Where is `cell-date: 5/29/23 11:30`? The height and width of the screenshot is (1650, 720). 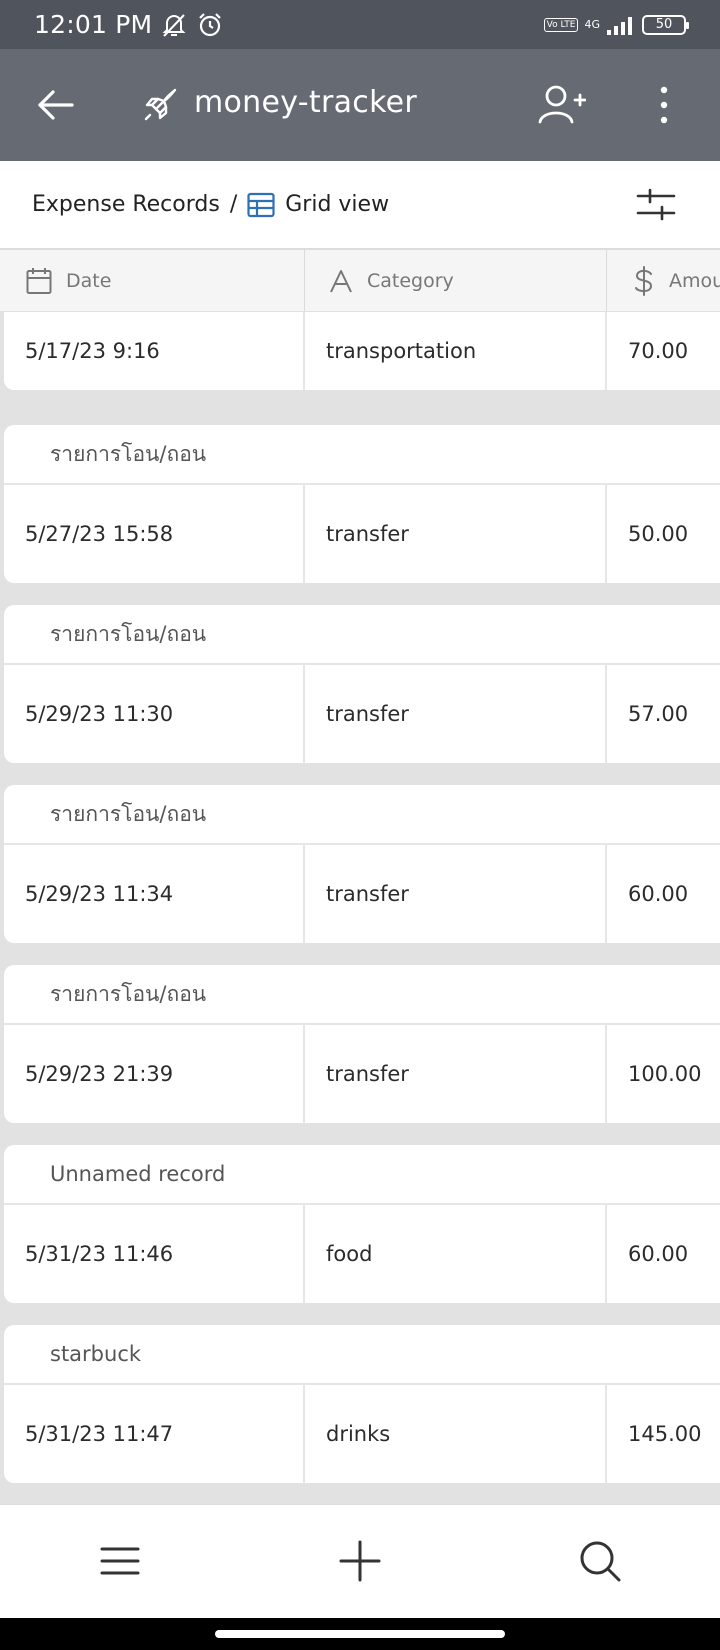
cell-date: 5/29/23 11:30 is located at coordinates (154, 714).